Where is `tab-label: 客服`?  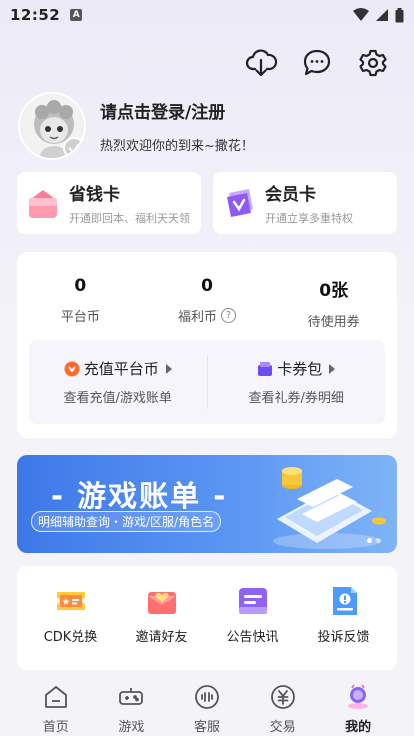 tab-label: 客服 is located at coordinates (206, 727).